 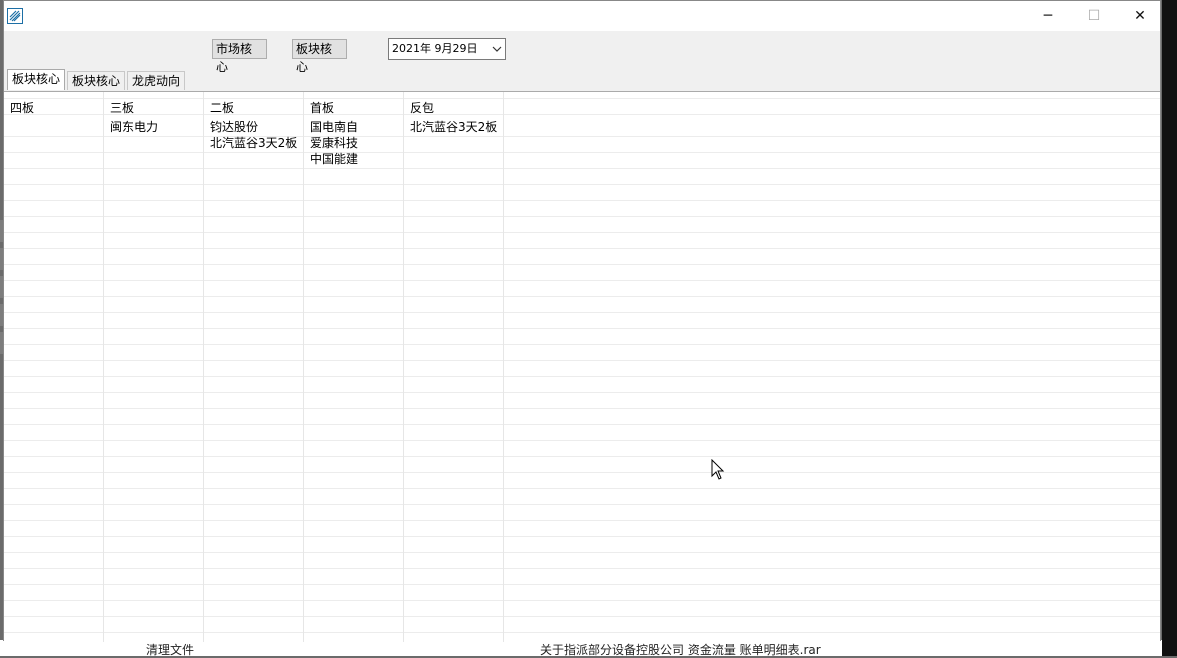 What do you see at coordinates (239, 56) in the screenshot?
I see `market-core-button: 市场核心` at bounding box center [239, 56].